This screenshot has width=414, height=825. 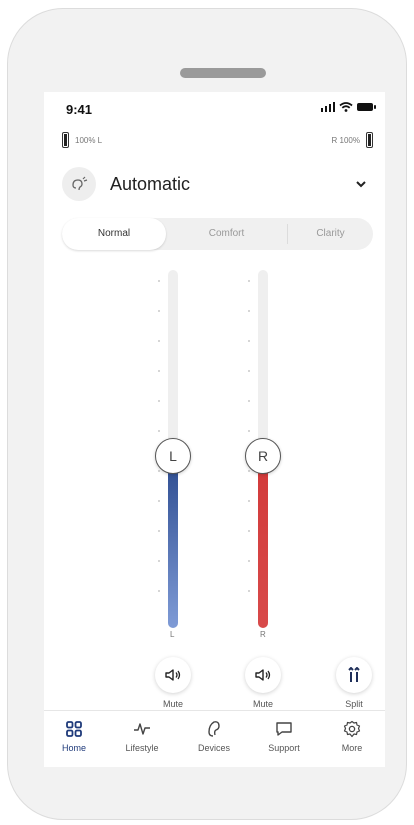 What do you see at coordinates (284, 748) in the screenshot?
I see `tab-support-label: Support` at bounding box center [284, 748].